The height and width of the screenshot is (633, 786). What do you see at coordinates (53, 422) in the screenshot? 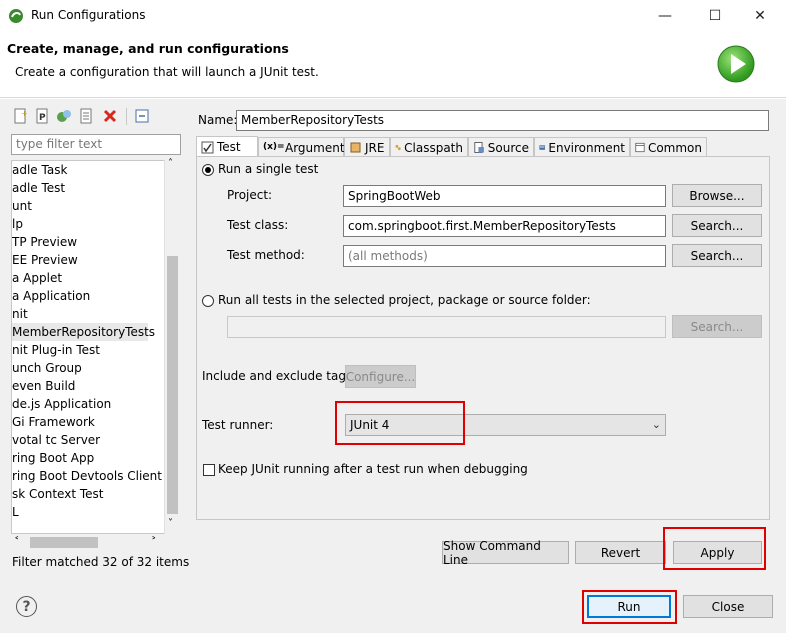
I see `tree-item: Gi Framework` at bounding box center [53, 422].